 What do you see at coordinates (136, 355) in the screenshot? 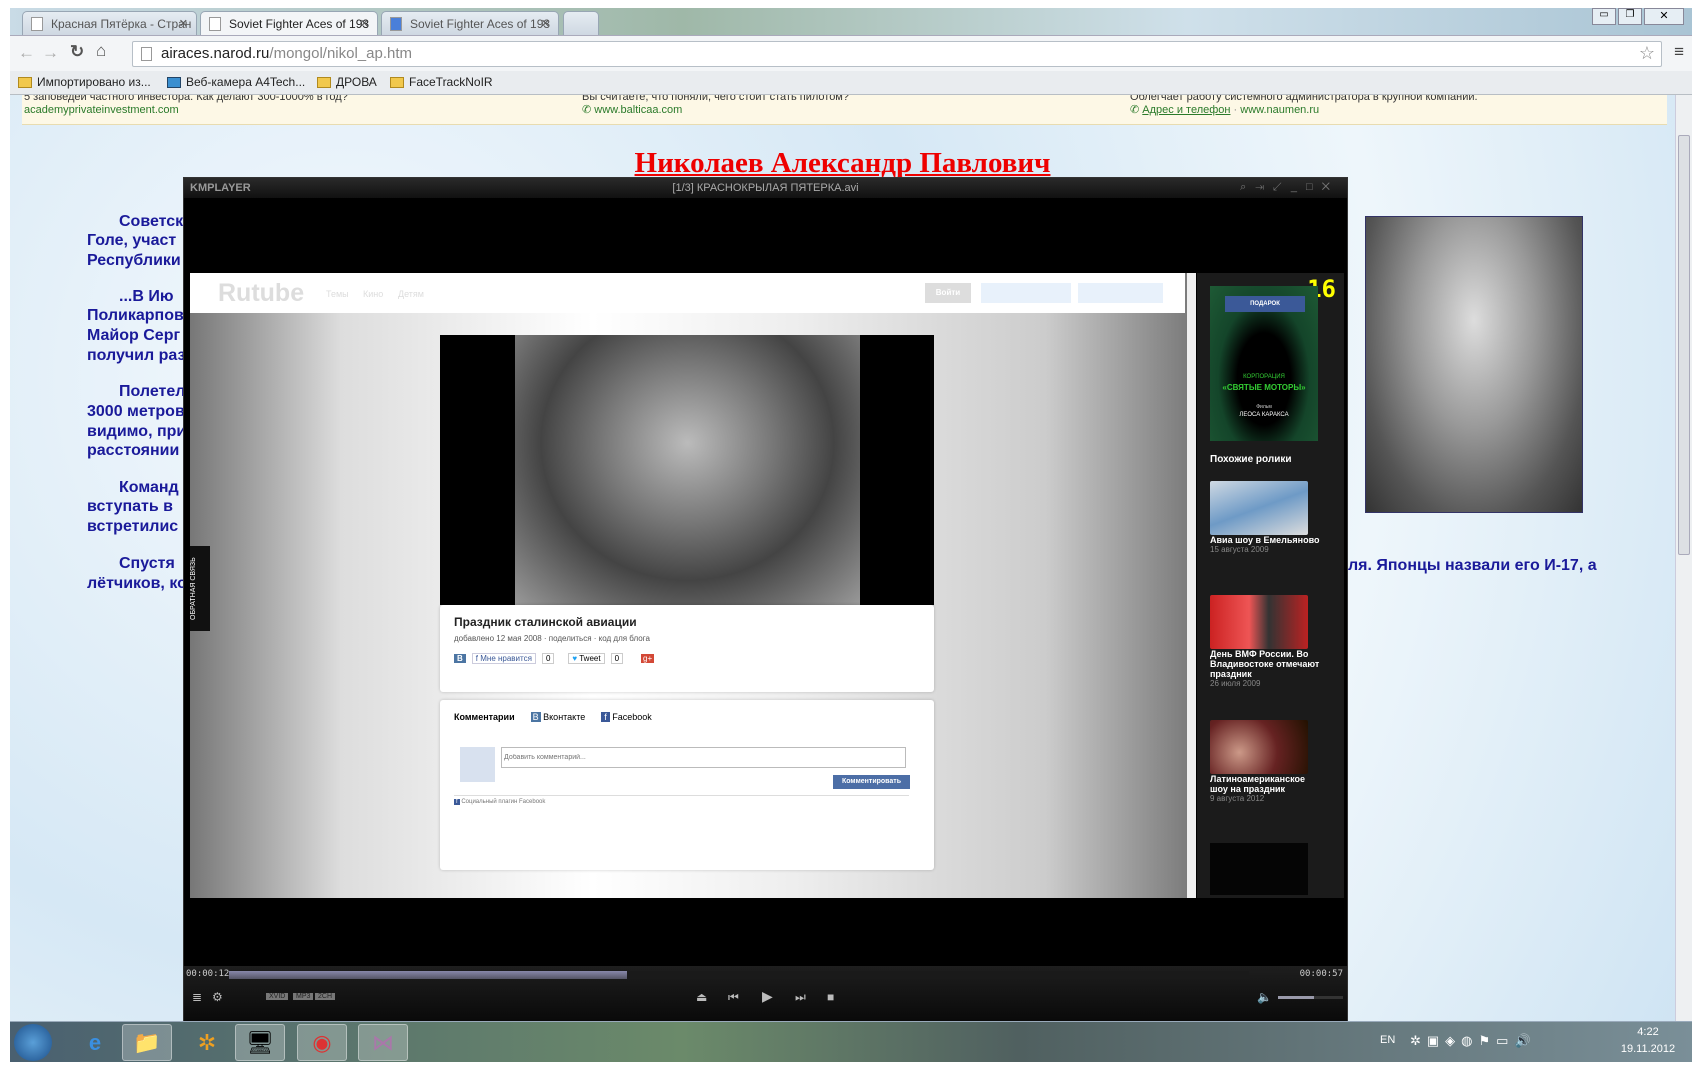
I see `article-line: получил раз` at bounding box center [136, 355].